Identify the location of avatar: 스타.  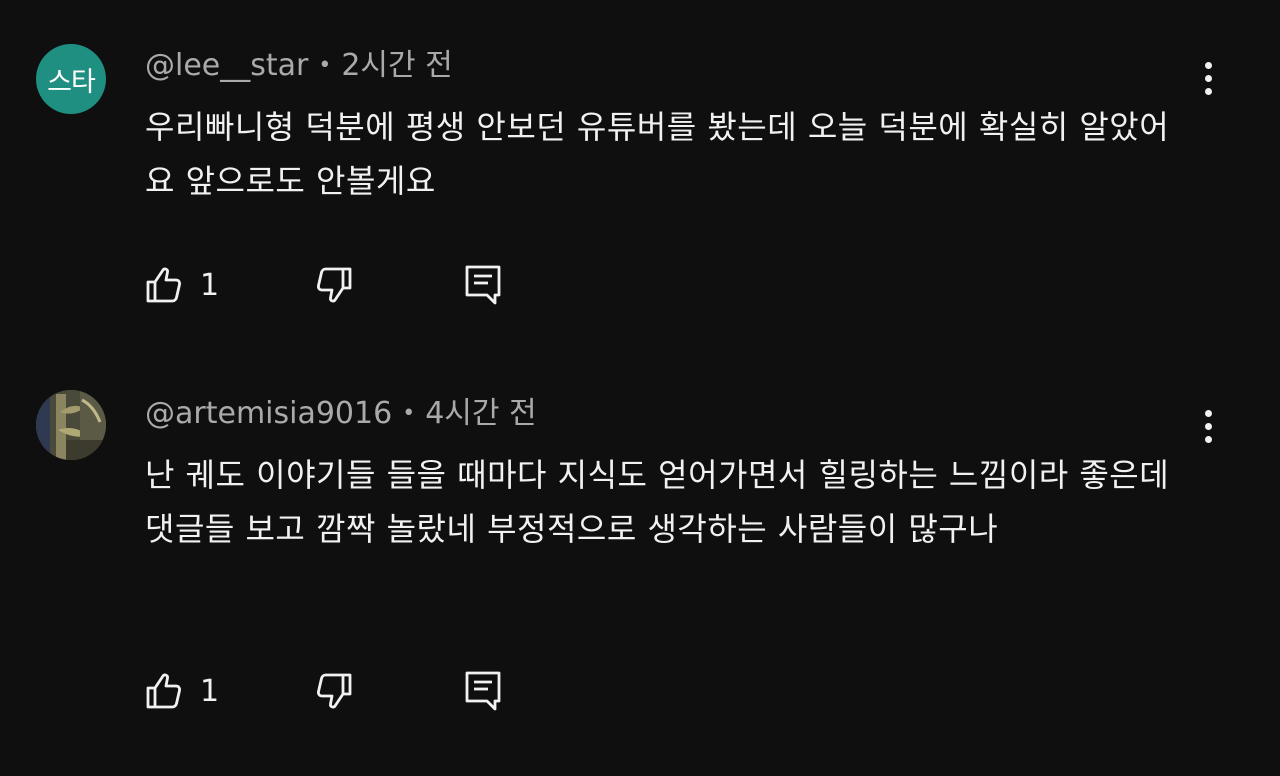
(71, 79).